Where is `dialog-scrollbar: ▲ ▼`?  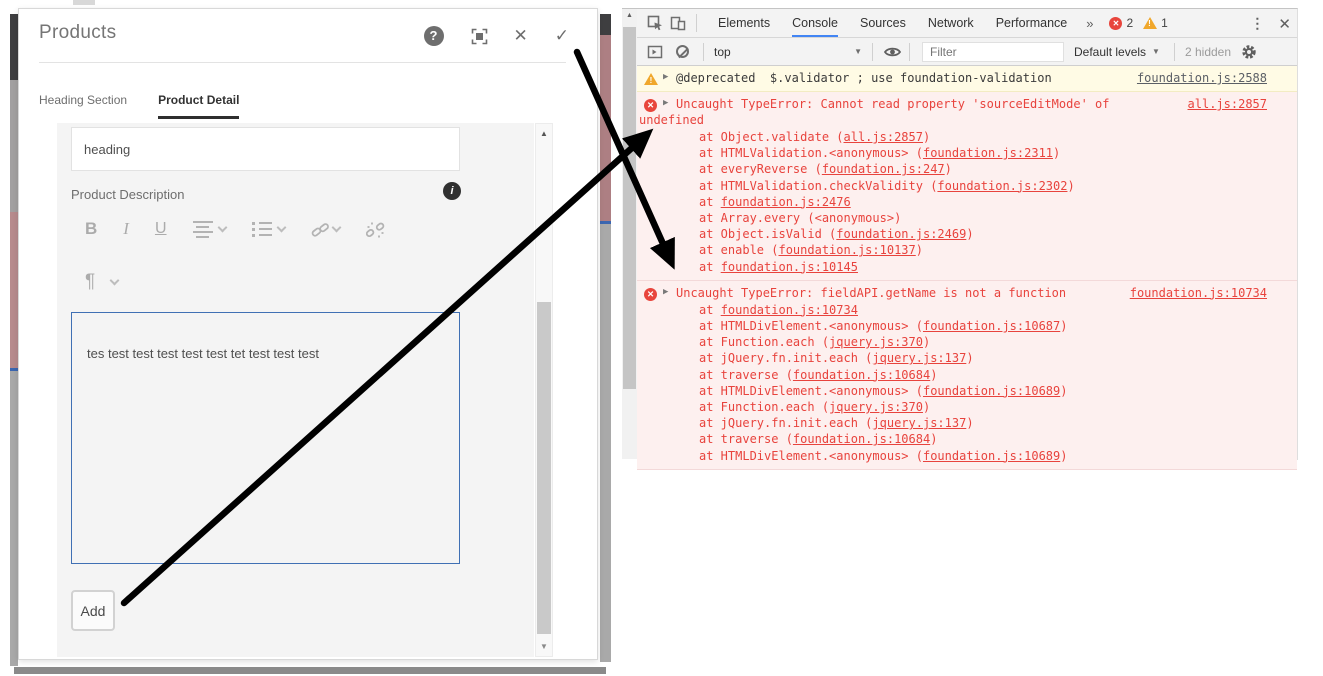 dialog-scrollbar: ▲ ▼ is located at coordinates (544, 390).